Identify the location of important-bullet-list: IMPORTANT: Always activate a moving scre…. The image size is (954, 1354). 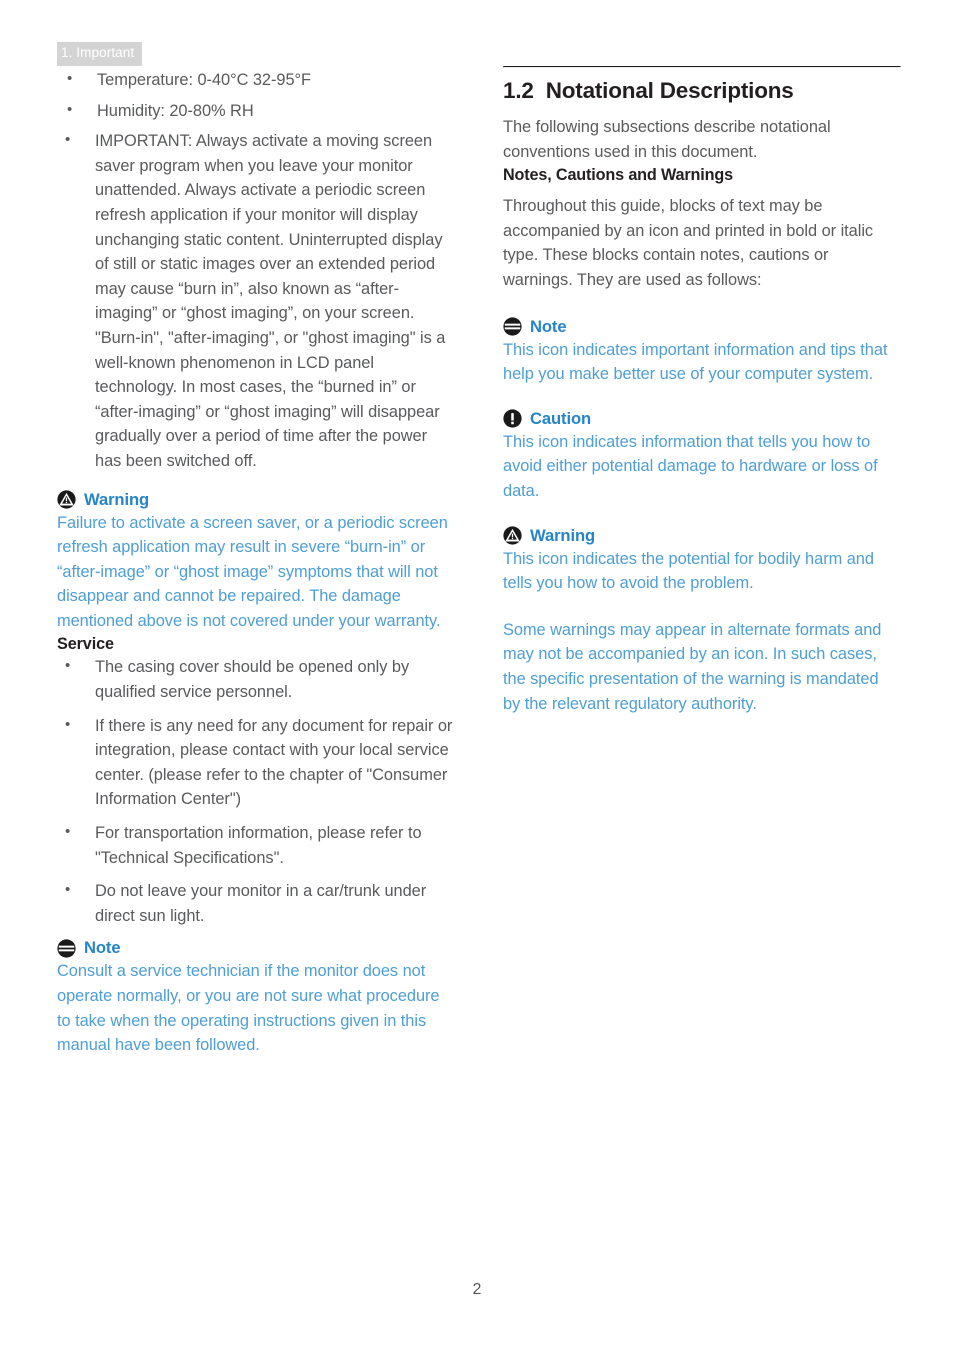
(255, 300).